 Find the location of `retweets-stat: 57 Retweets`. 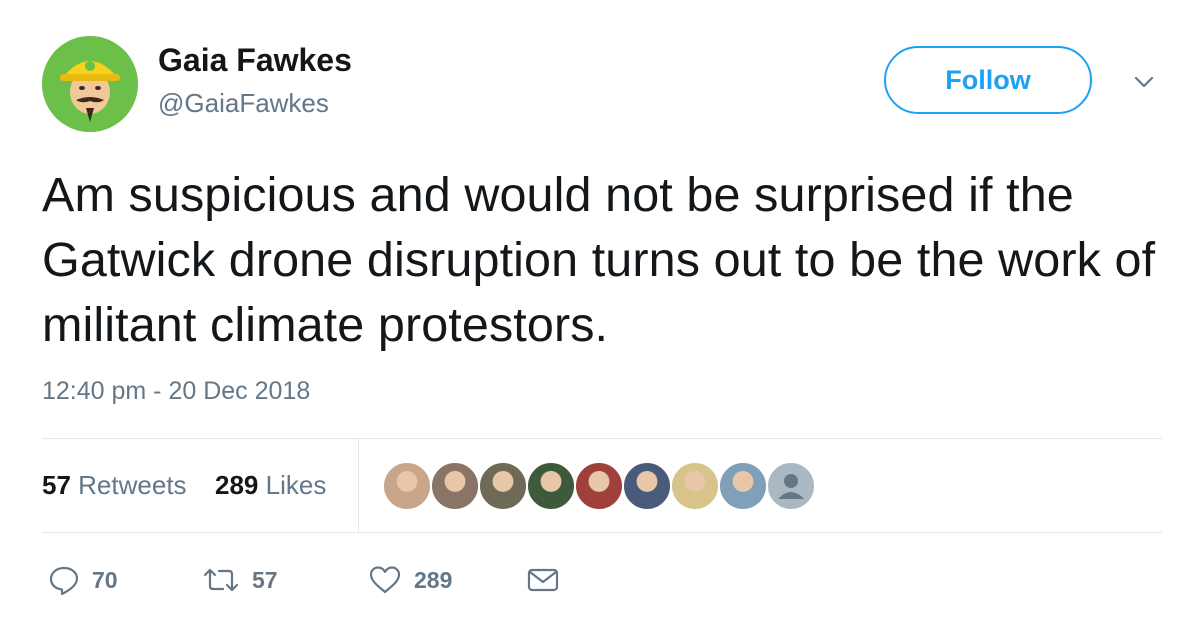

retweets-stat: 57 Retweets is located at coordinates (118, 485).